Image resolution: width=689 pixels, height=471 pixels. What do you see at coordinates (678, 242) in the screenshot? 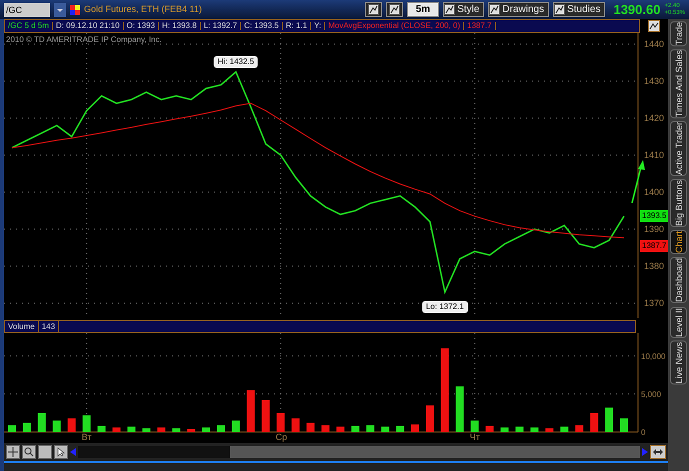
I see `side-tab: Chart` at bounding box center [678, 242].